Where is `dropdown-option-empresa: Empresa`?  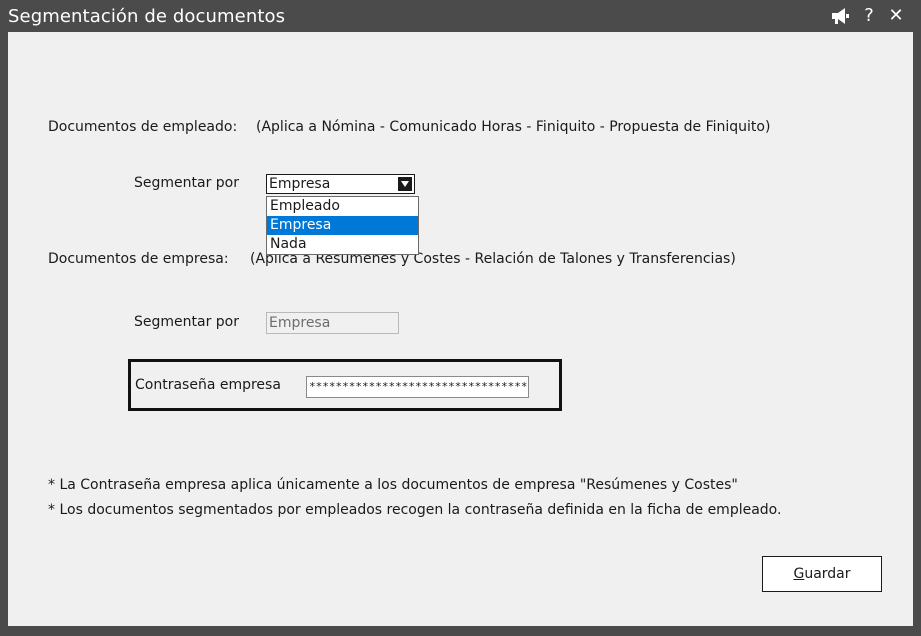 dropdown-option-empresa: Empresa is located at coordinates (342, 225).